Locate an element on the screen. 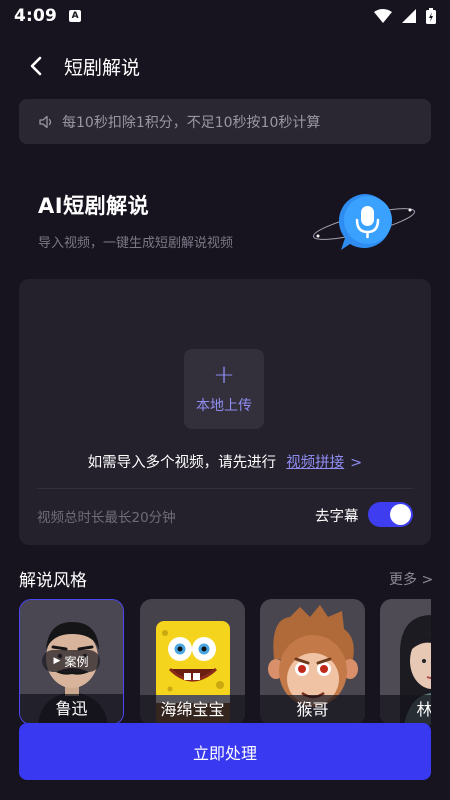 Image resolution: width=450 pixels, height=800 pixels. app-notification-icon: A is located at coordinates (75, 16).